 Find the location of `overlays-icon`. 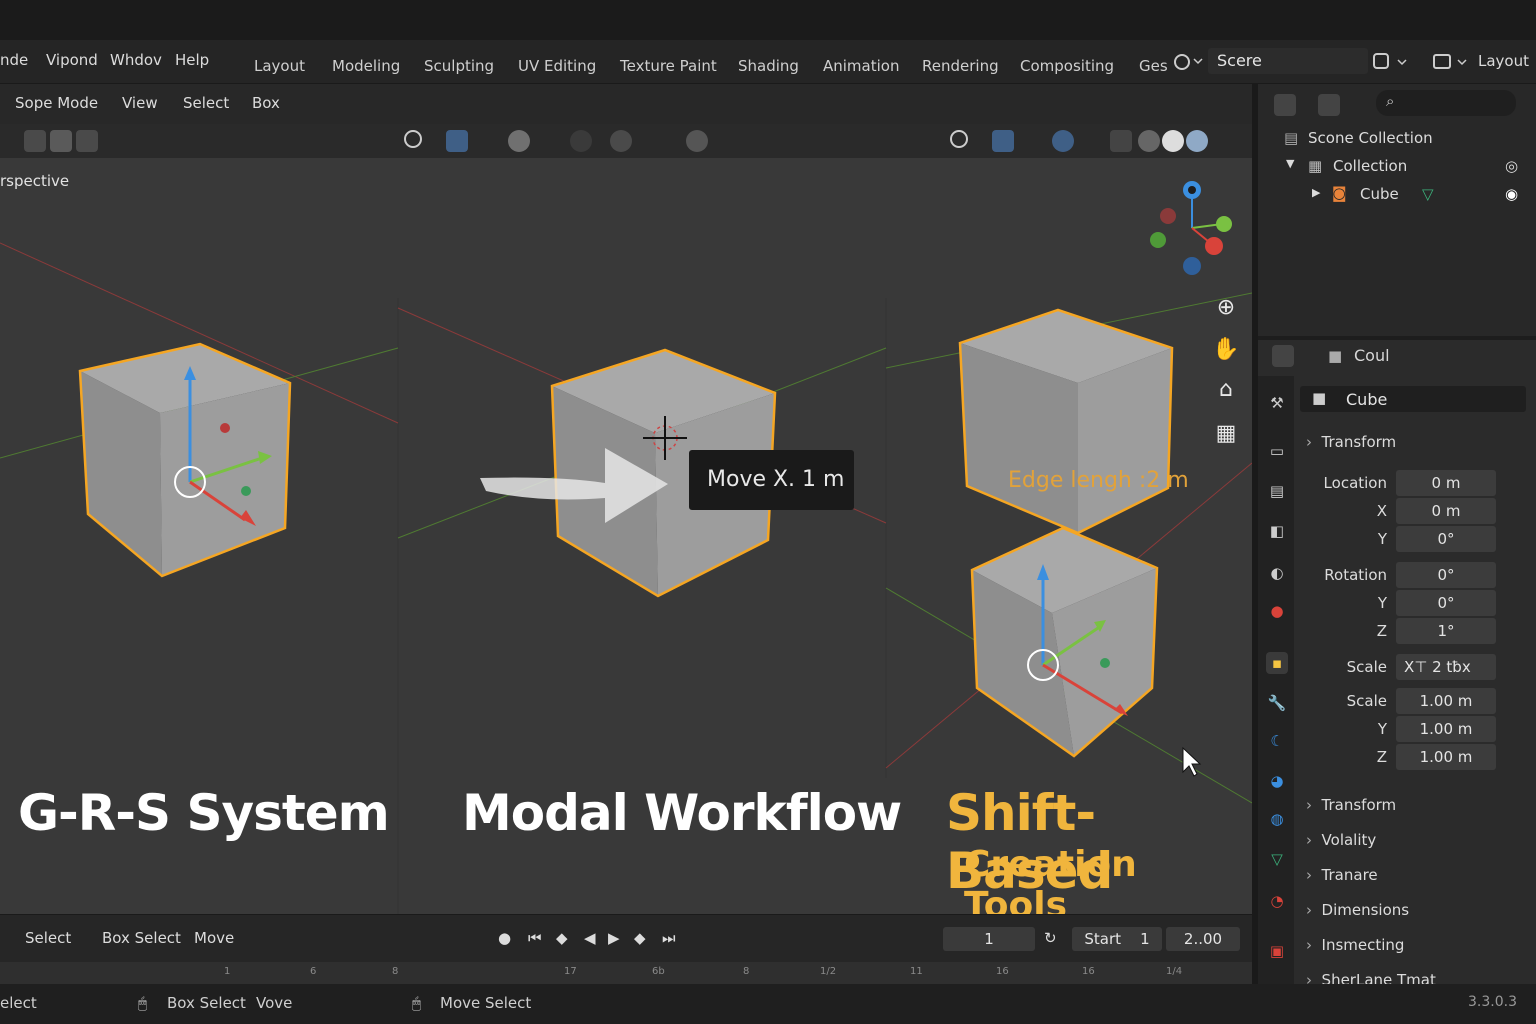

overlays-icon is located at coordinates (1063, 141).